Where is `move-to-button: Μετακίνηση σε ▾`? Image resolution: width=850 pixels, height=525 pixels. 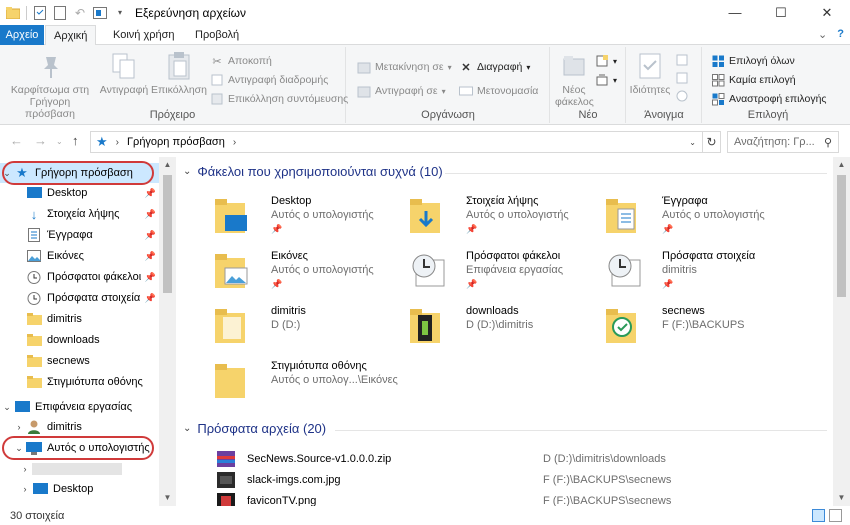
move-to-button: Μετακίνηση σε ▾ is located at coordinates (404, 67).